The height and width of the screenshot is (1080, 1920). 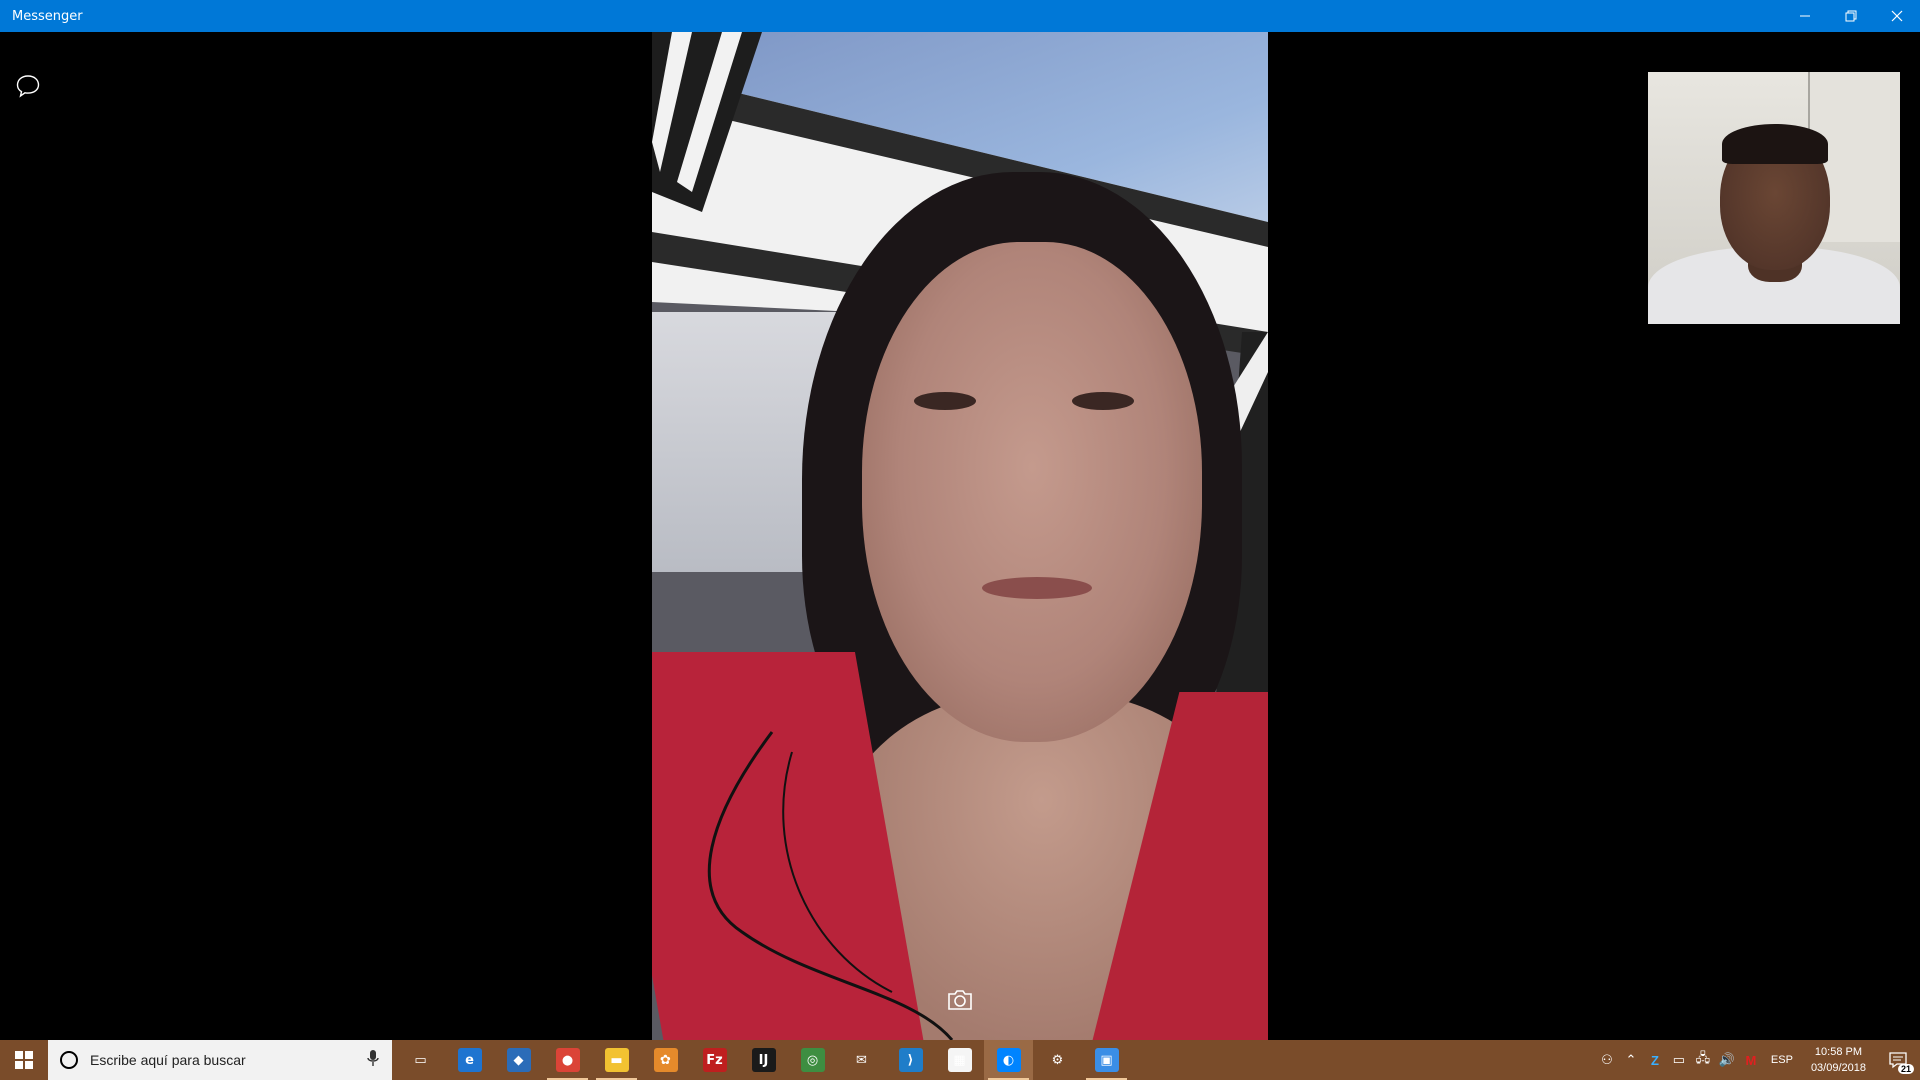 I want to click on intellij-icon: IJ, so click(x=763, y=1060).